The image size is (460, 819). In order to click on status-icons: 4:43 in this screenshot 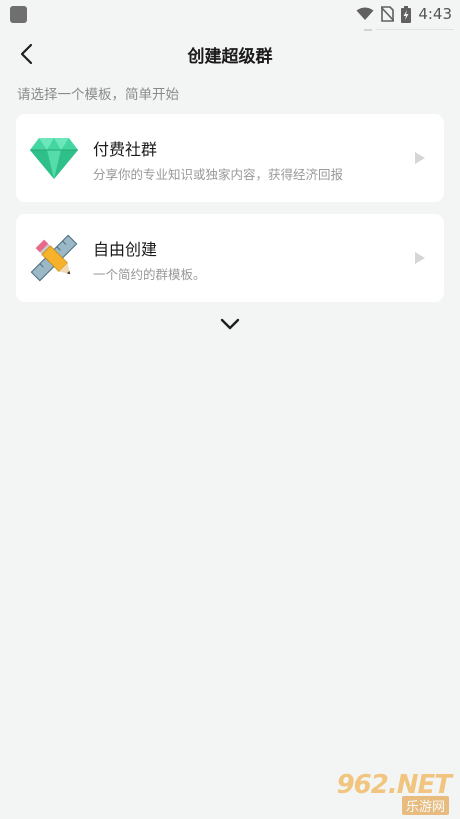, I will do `click(404, 14)`.